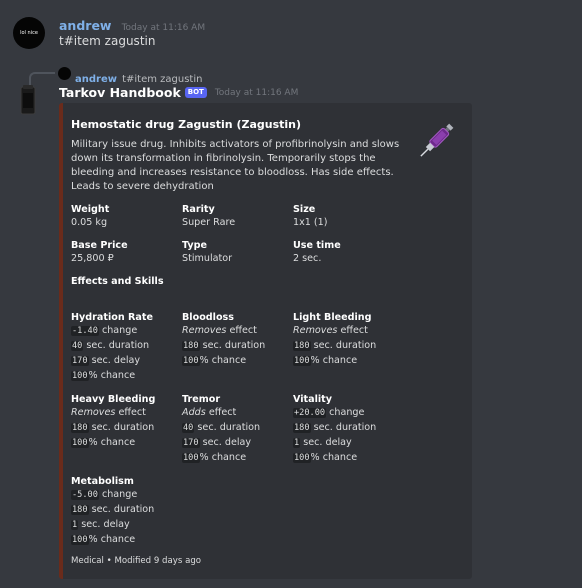 Image resolution: width=582 pixels, height=588 pixels. I want to click on field-weight: Weight 0.05 kg, so click(90, 217).